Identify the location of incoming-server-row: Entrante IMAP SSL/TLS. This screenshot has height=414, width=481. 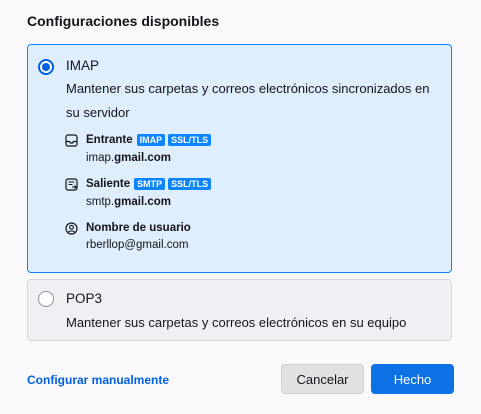
(139, 140).